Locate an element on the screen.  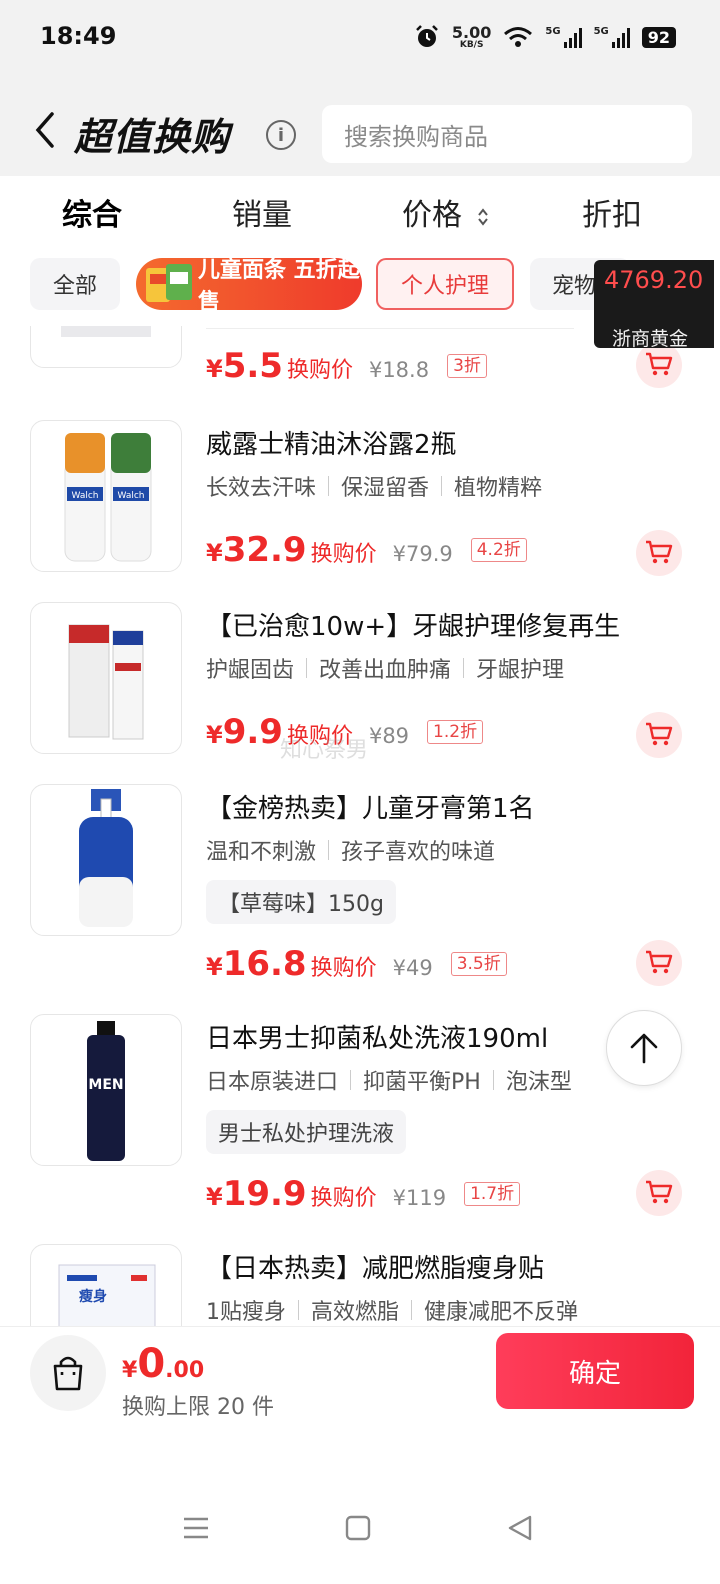
sort-arrows-icon is located at coordinates (482, 216).